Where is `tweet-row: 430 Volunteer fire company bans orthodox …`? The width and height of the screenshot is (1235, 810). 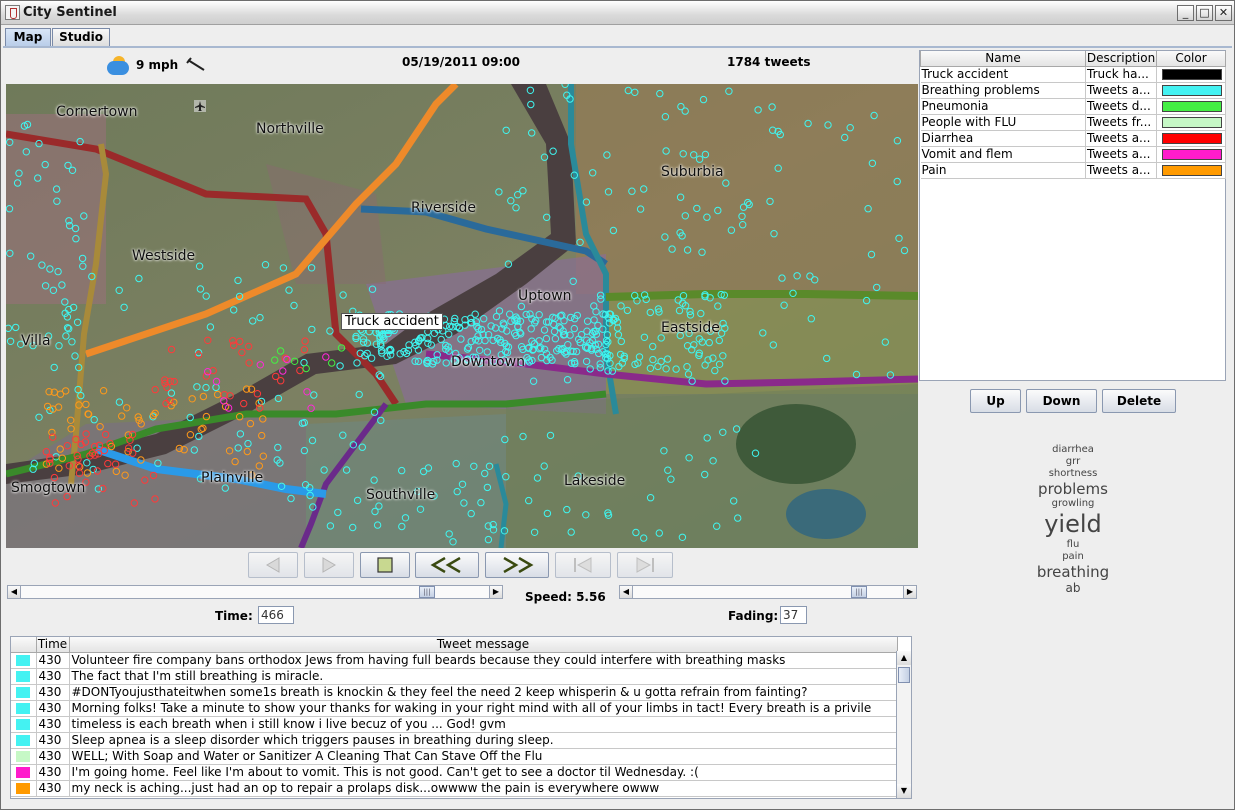 tweet-row: 430 Volunteer fire company bans orthodox … is located at coordinates (454, 660).